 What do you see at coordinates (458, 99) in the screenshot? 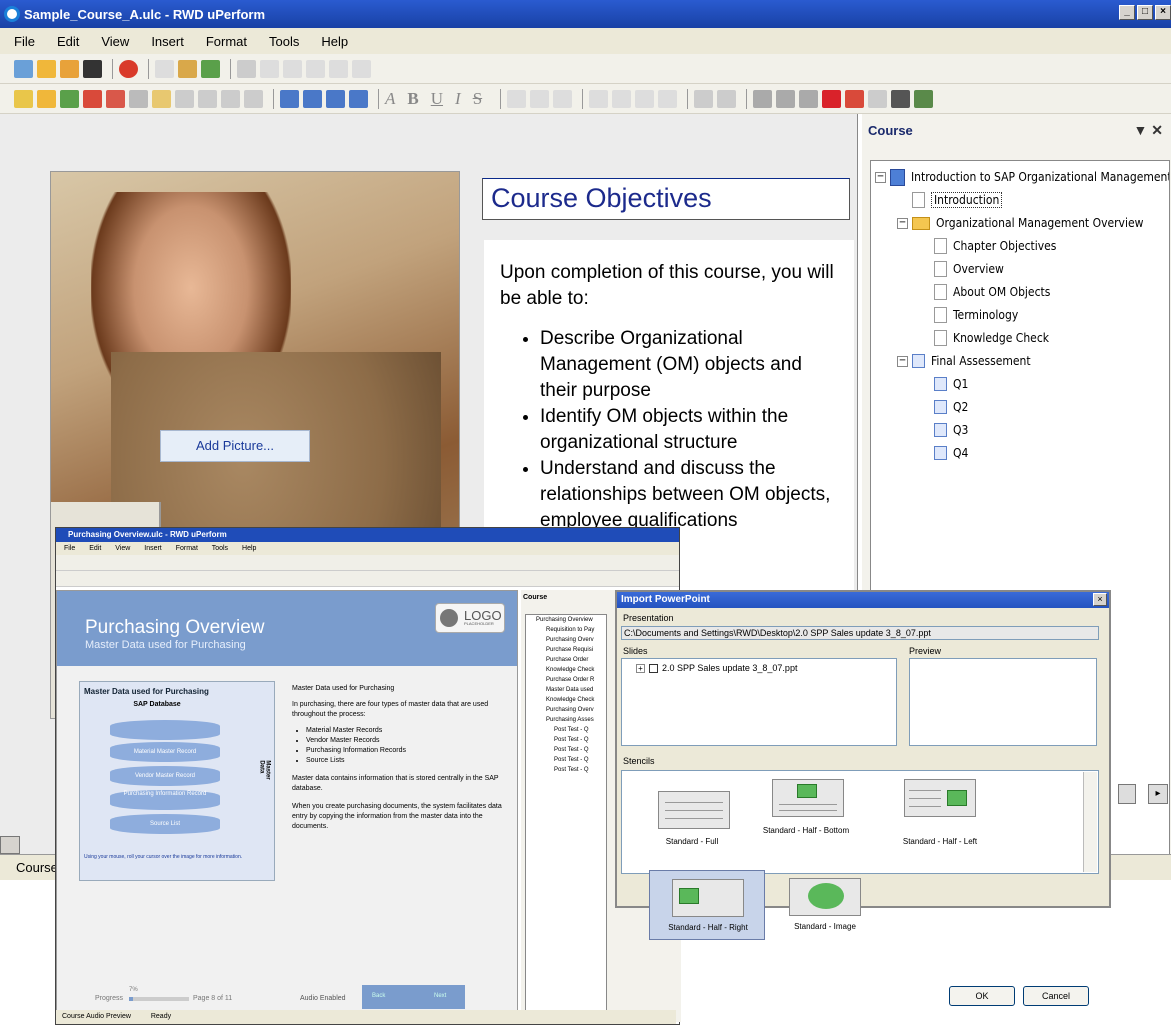
I see `italic-button: I` at bounding box center [458, 99].